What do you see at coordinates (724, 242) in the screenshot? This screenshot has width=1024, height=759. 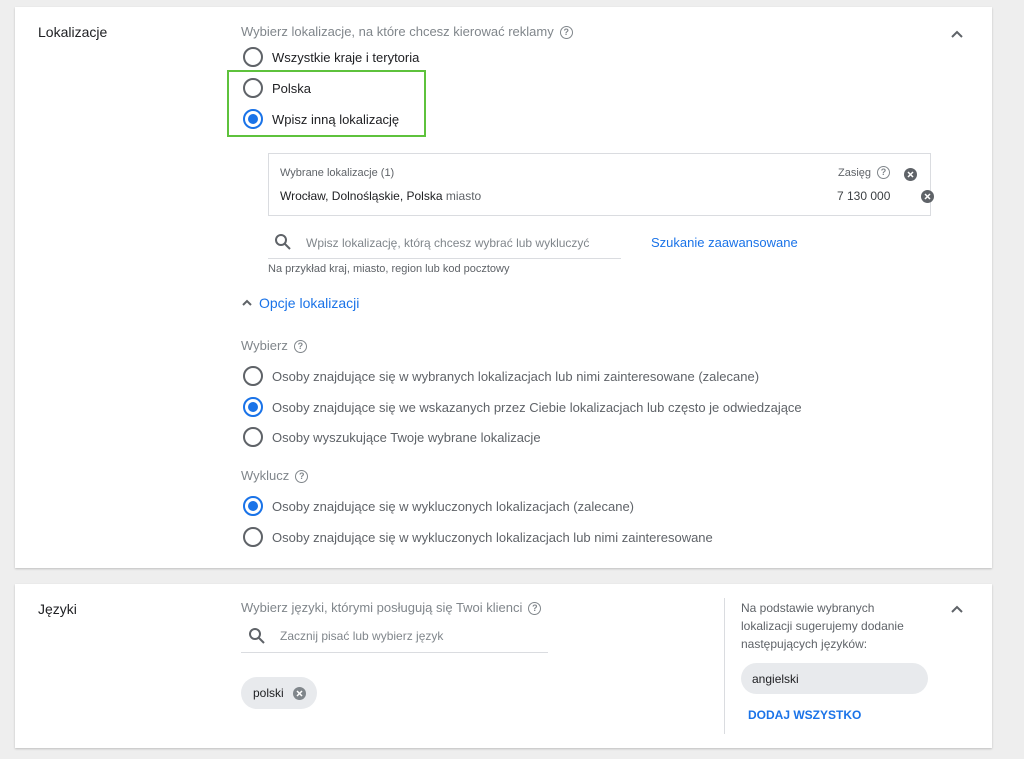 I see `advanced-search-link: Szukanie zaawansowane` at bounding box center [724, 242].